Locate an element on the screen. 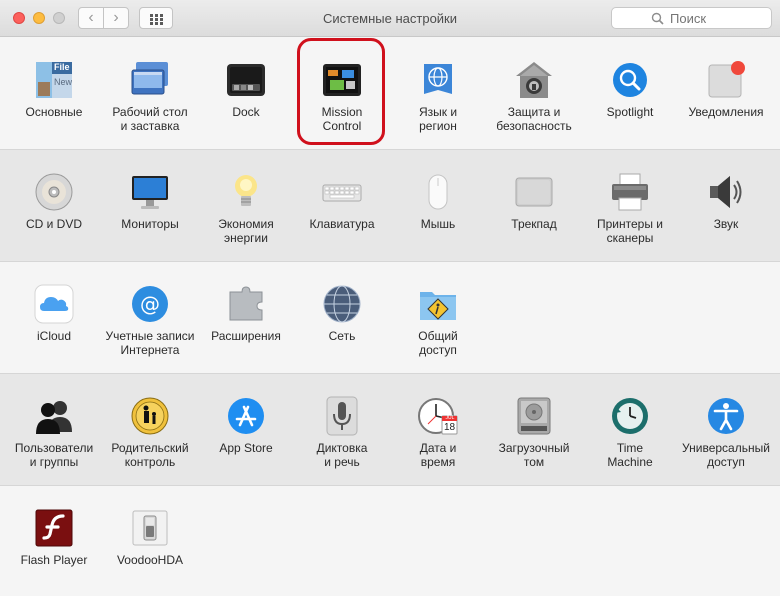  accessibility-icon is located at coordinates (726, 416).